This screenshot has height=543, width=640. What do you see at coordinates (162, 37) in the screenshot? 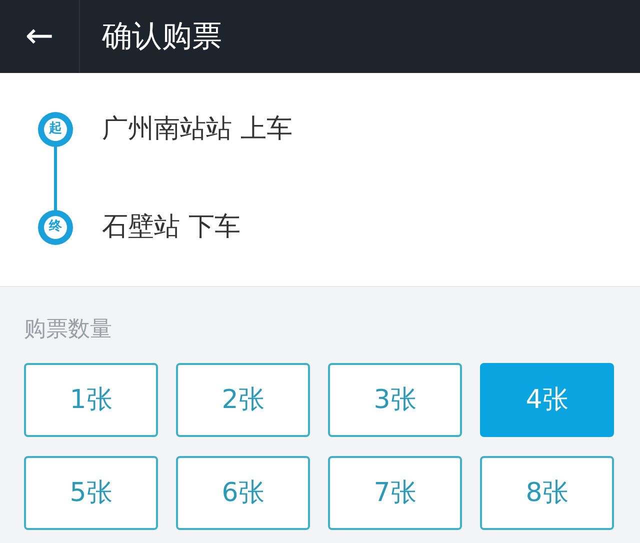
I see `page-title: 确认购票` at bounding box center [162, 37].